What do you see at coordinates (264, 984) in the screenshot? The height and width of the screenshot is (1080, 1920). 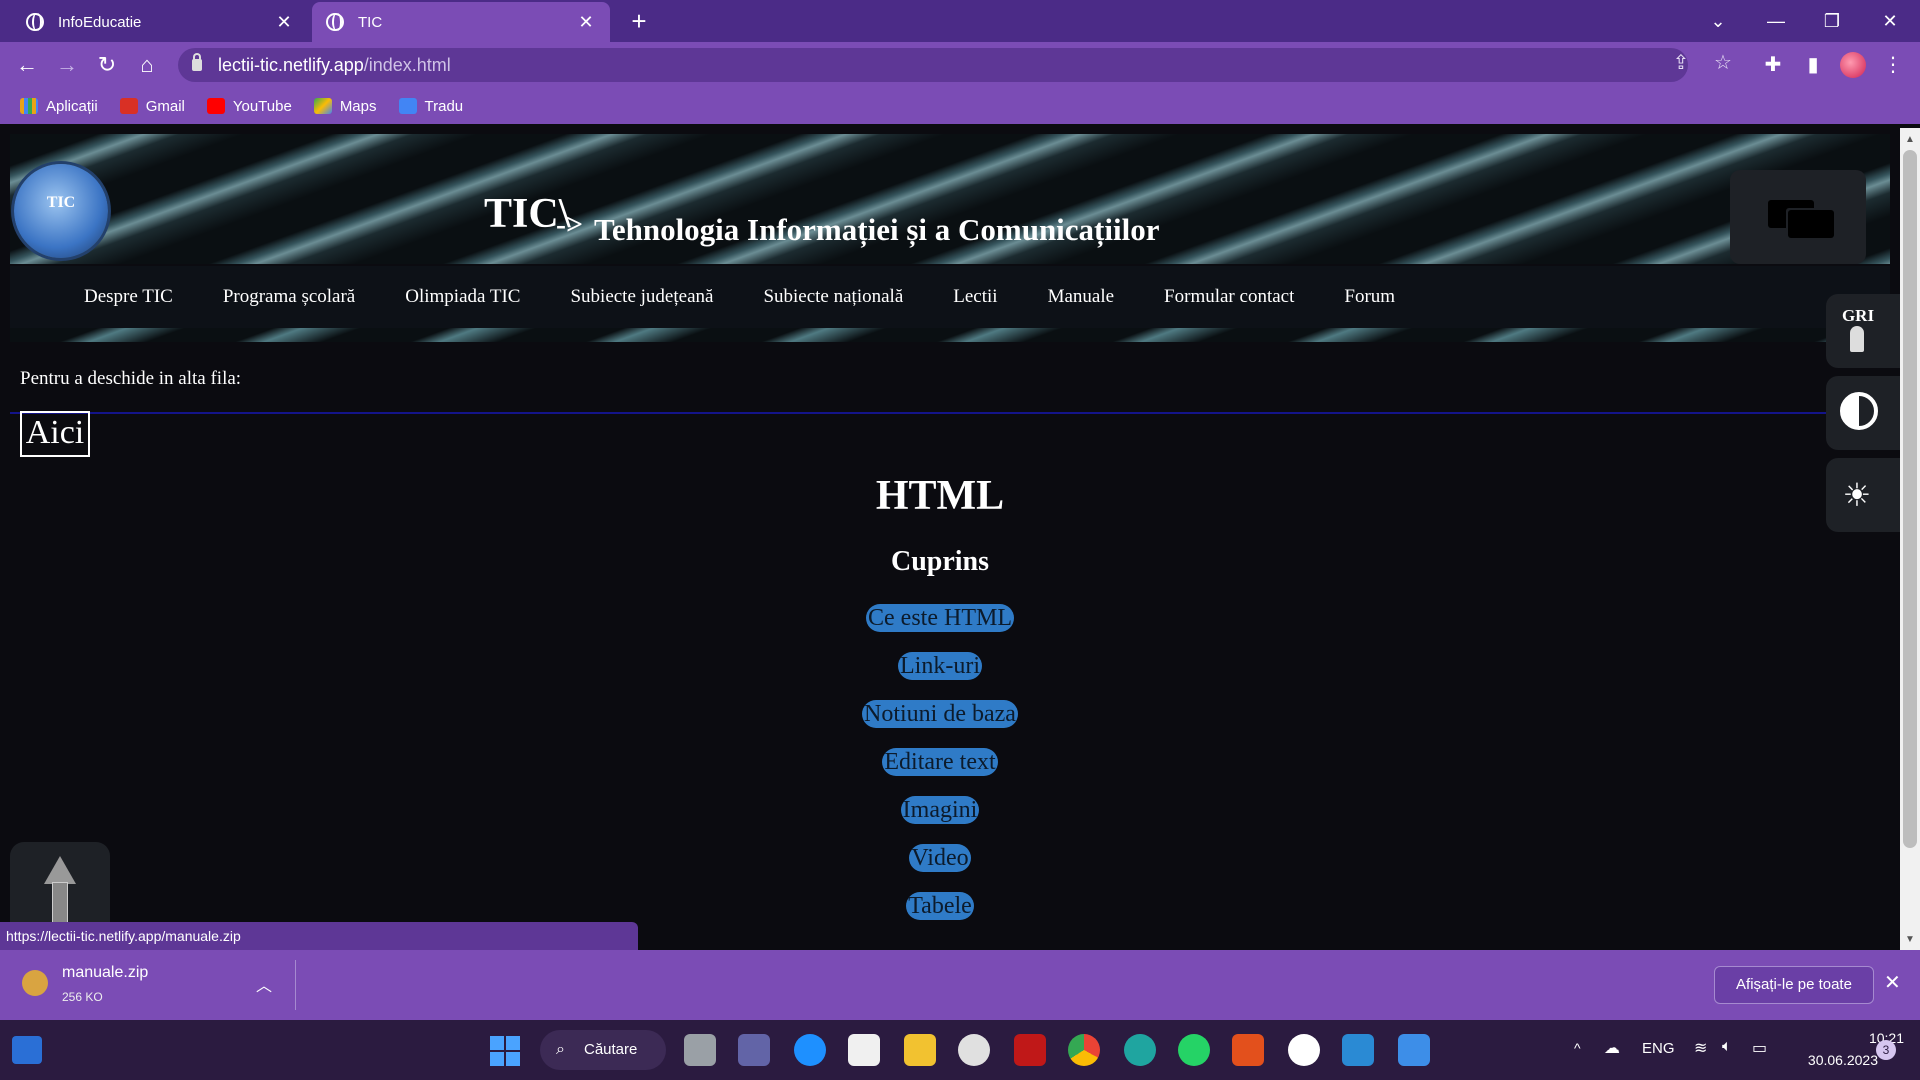 I see `chevron-up-icon: ︿` at bounding box center [264, 984].